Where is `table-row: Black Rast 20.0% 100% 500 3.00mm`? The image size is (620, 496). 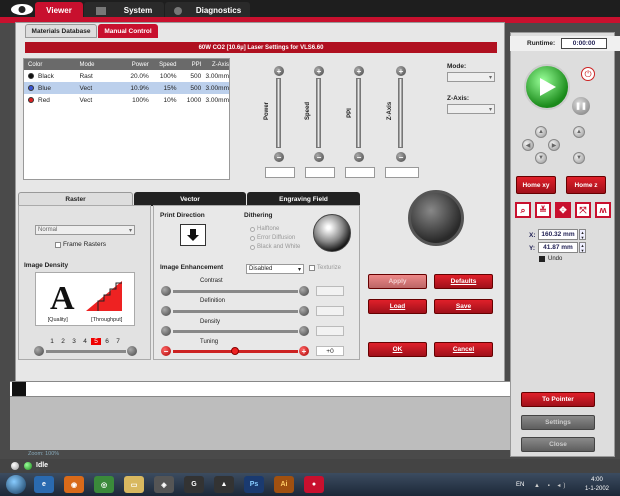
table-row: Black Rast 20.0% 100% 500 3.00mm is located at coordinates (126, 76).